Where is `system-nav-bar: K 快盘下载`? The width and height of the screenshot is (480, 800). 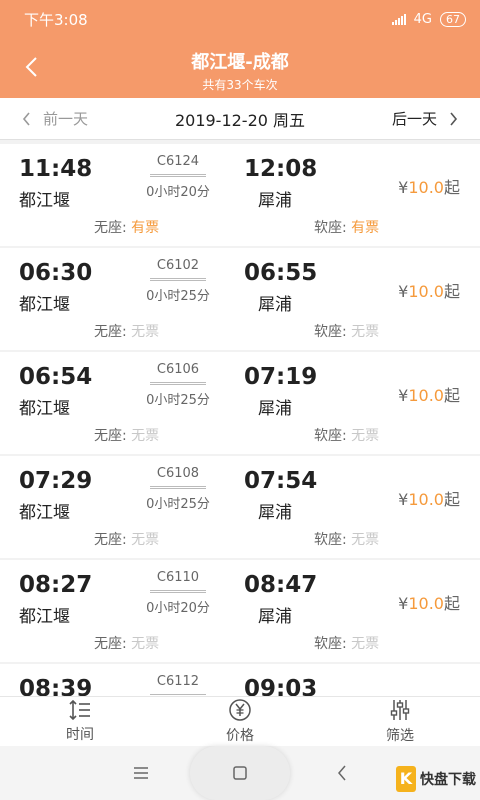 system-nav-bar: K 快盘下载 is located at coordinates (240, 773).